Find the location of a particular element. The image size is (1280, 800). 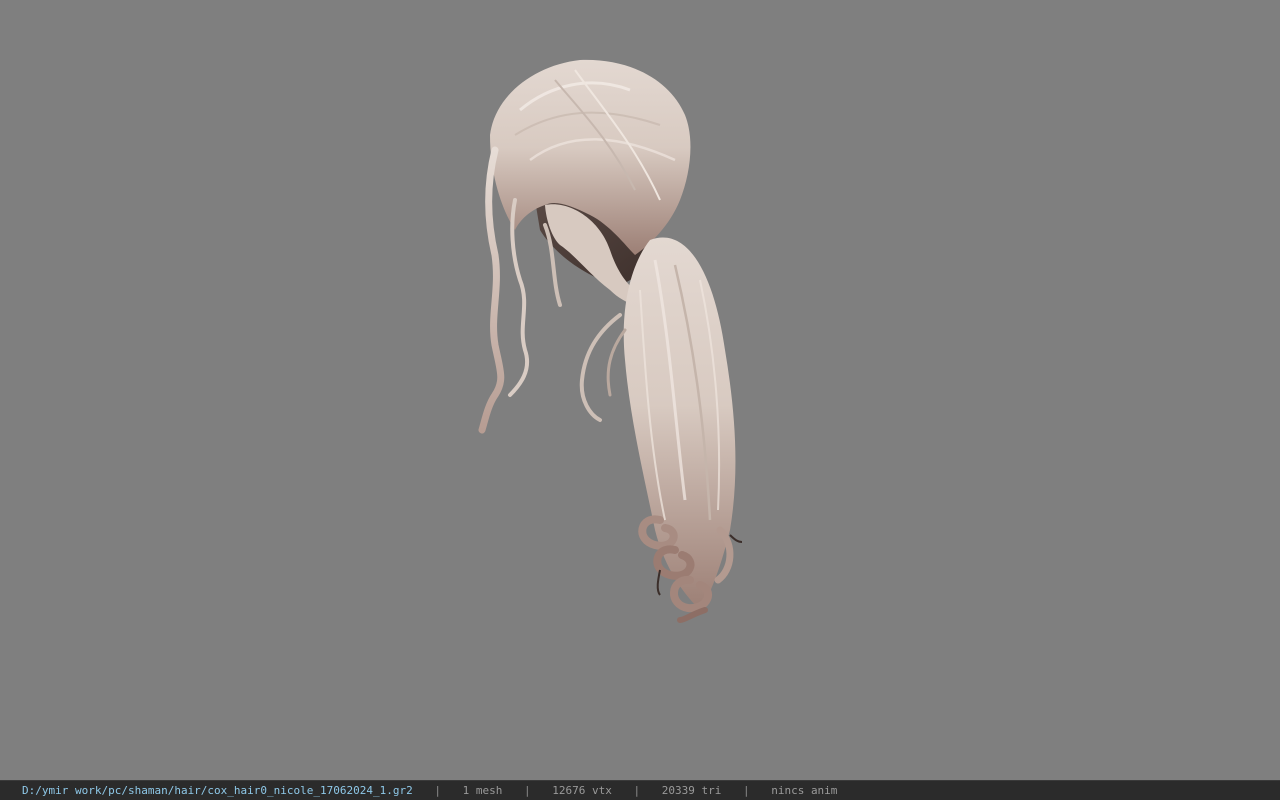

triangle-count: 20339 tri is located at coordinates (691, 790).